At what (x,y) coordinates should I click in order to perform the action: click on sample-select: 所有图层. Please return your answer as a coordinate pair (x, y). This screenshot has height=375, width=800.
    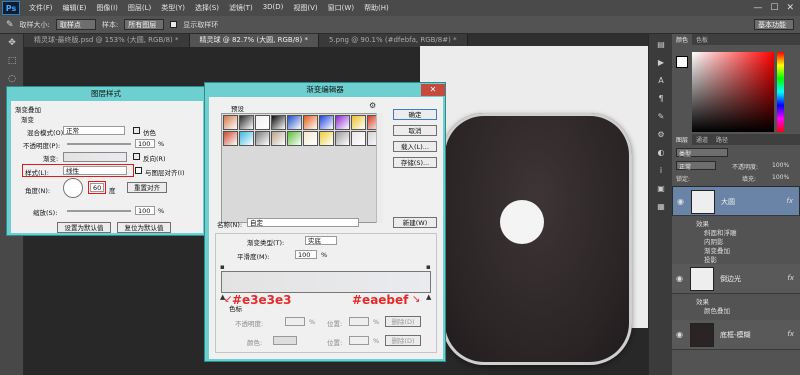
    Looking at the image, I should click on (144, 24).